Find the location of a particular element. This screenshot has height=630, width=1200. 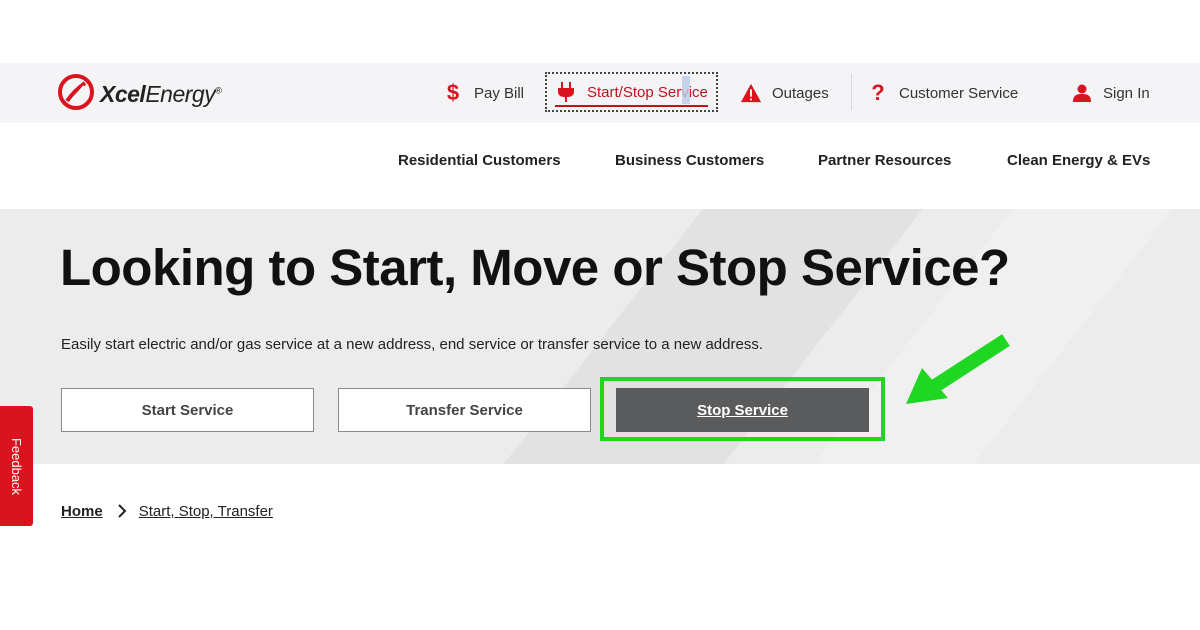

logo-wordmark: XcelEnergy® is located at coordinates (161, 93).